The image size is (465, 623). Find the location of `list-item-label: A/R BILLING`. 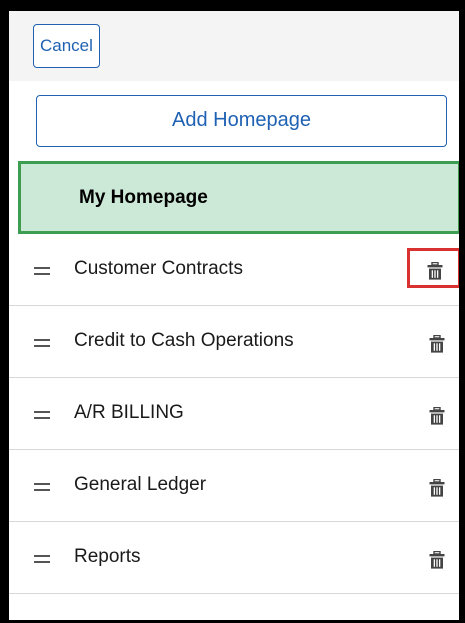

list-item-label: A/R BILLING is located at coordinates (129, 412).